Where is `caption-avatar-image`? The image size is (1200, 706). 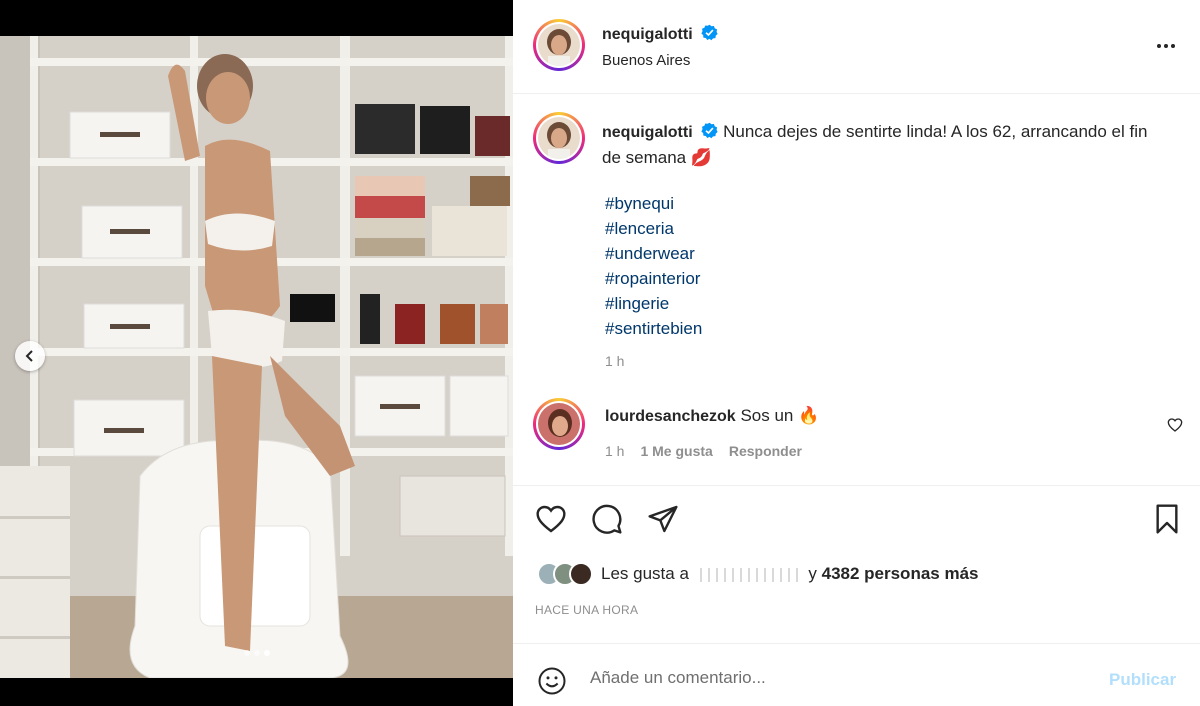 caption-avatar-image is located at coordinates (559, 138).